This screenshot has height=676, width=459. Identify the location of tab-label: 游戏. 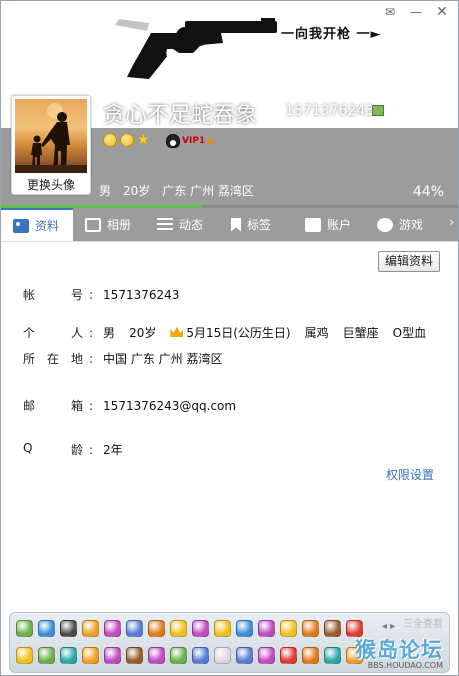
(411, 225).